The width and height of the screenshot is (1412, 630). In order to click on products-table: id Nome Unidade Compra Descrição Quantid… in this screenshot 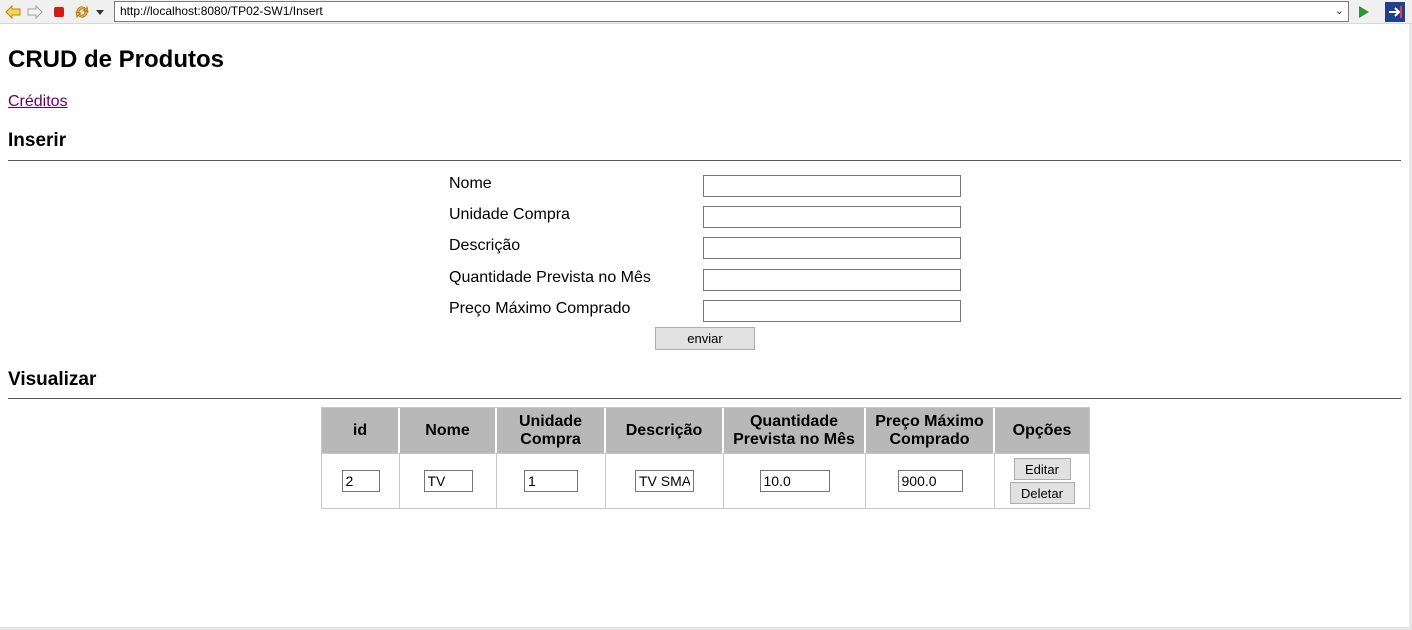, I will do `click(705, 458)`.